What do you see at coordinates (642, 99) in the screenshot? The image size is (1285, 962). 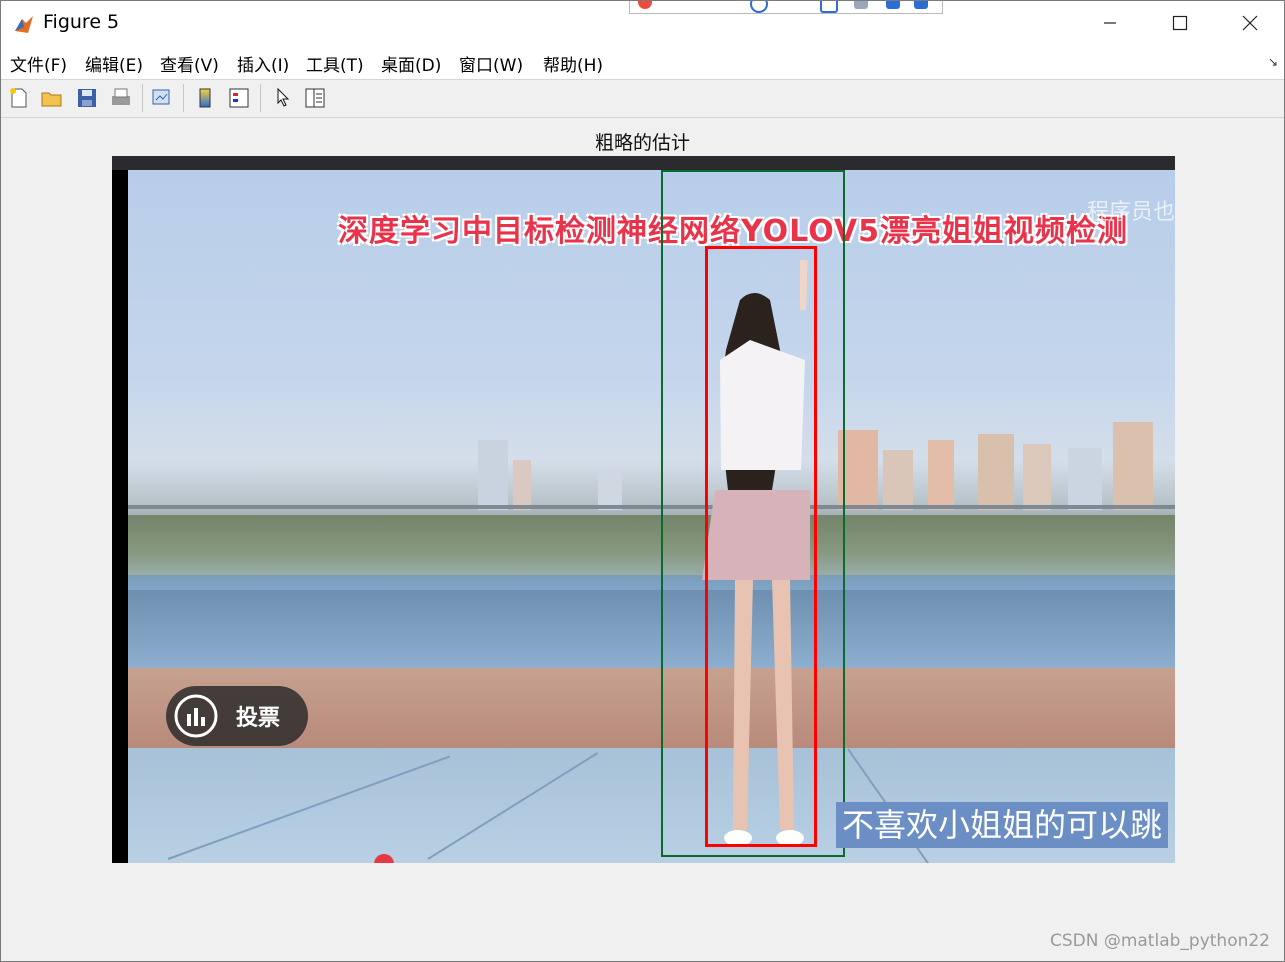 I see `figure-toolbar` at bounding box center [642, 99].